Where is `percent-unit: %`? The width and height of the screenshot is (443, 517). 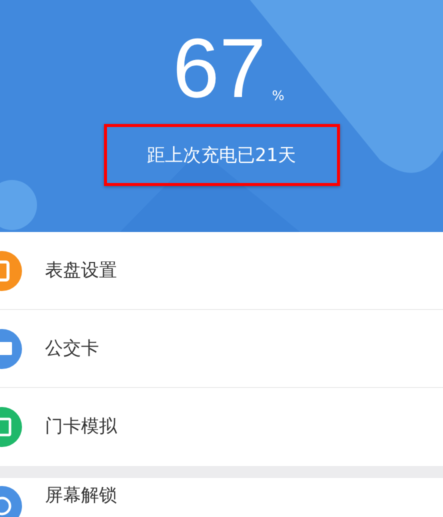
percent-unit: % is located at coordinates (278, 96).